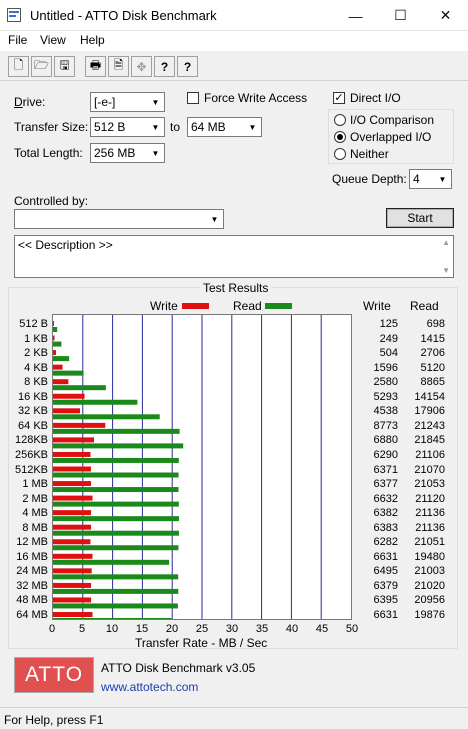 The image size is (468, 729). I want to click on write-value: 6377, so click(385, 484).